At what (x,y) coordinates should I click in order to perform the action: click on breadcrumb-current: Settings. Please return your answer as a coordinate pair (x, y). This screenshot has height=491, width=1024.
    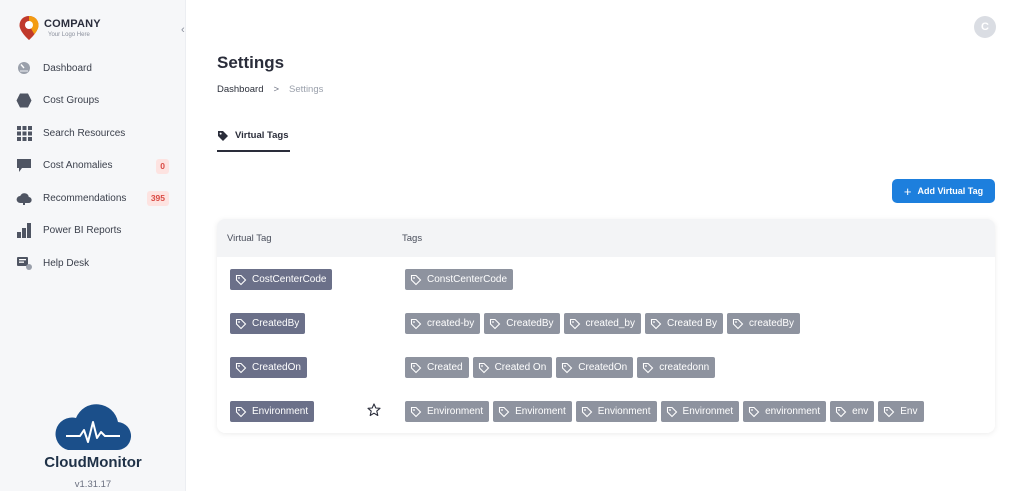
    Looking at the image, I should click on (306, 89).